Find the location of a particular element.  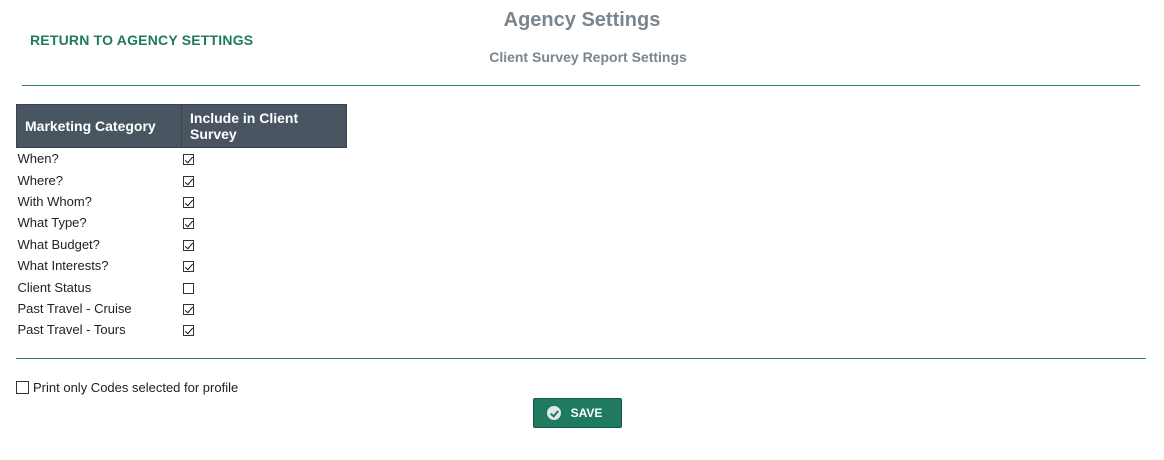

table-row: With Whom? is located at coordinates (182, 201).